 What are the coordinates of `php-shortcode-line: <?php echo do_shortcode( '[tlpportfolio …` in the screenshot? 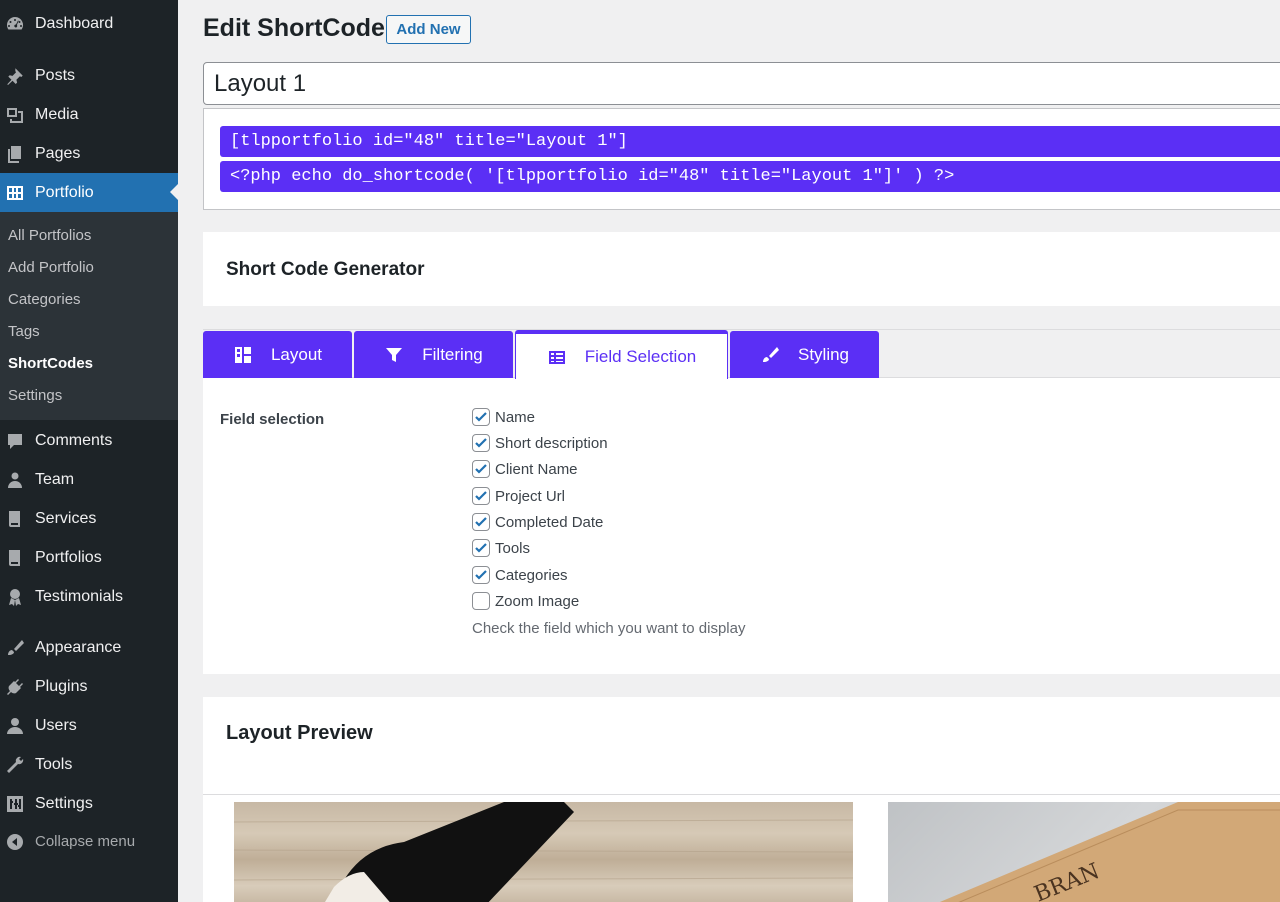 It's located at (750, 176).